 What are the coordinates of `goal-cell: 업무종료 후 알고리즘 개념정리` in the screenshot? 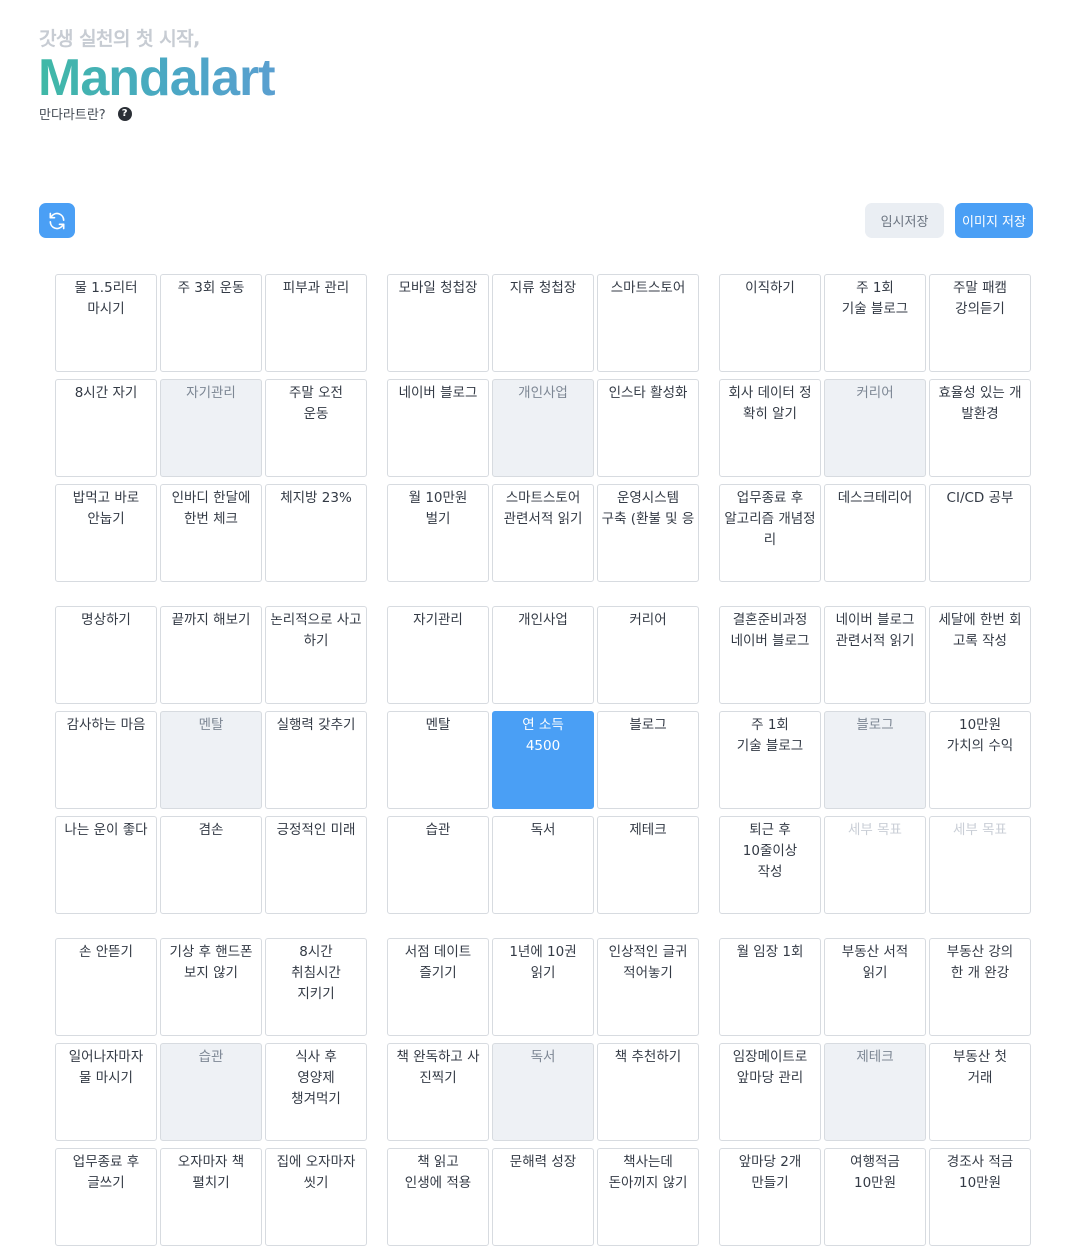 It's located at (770, 533).